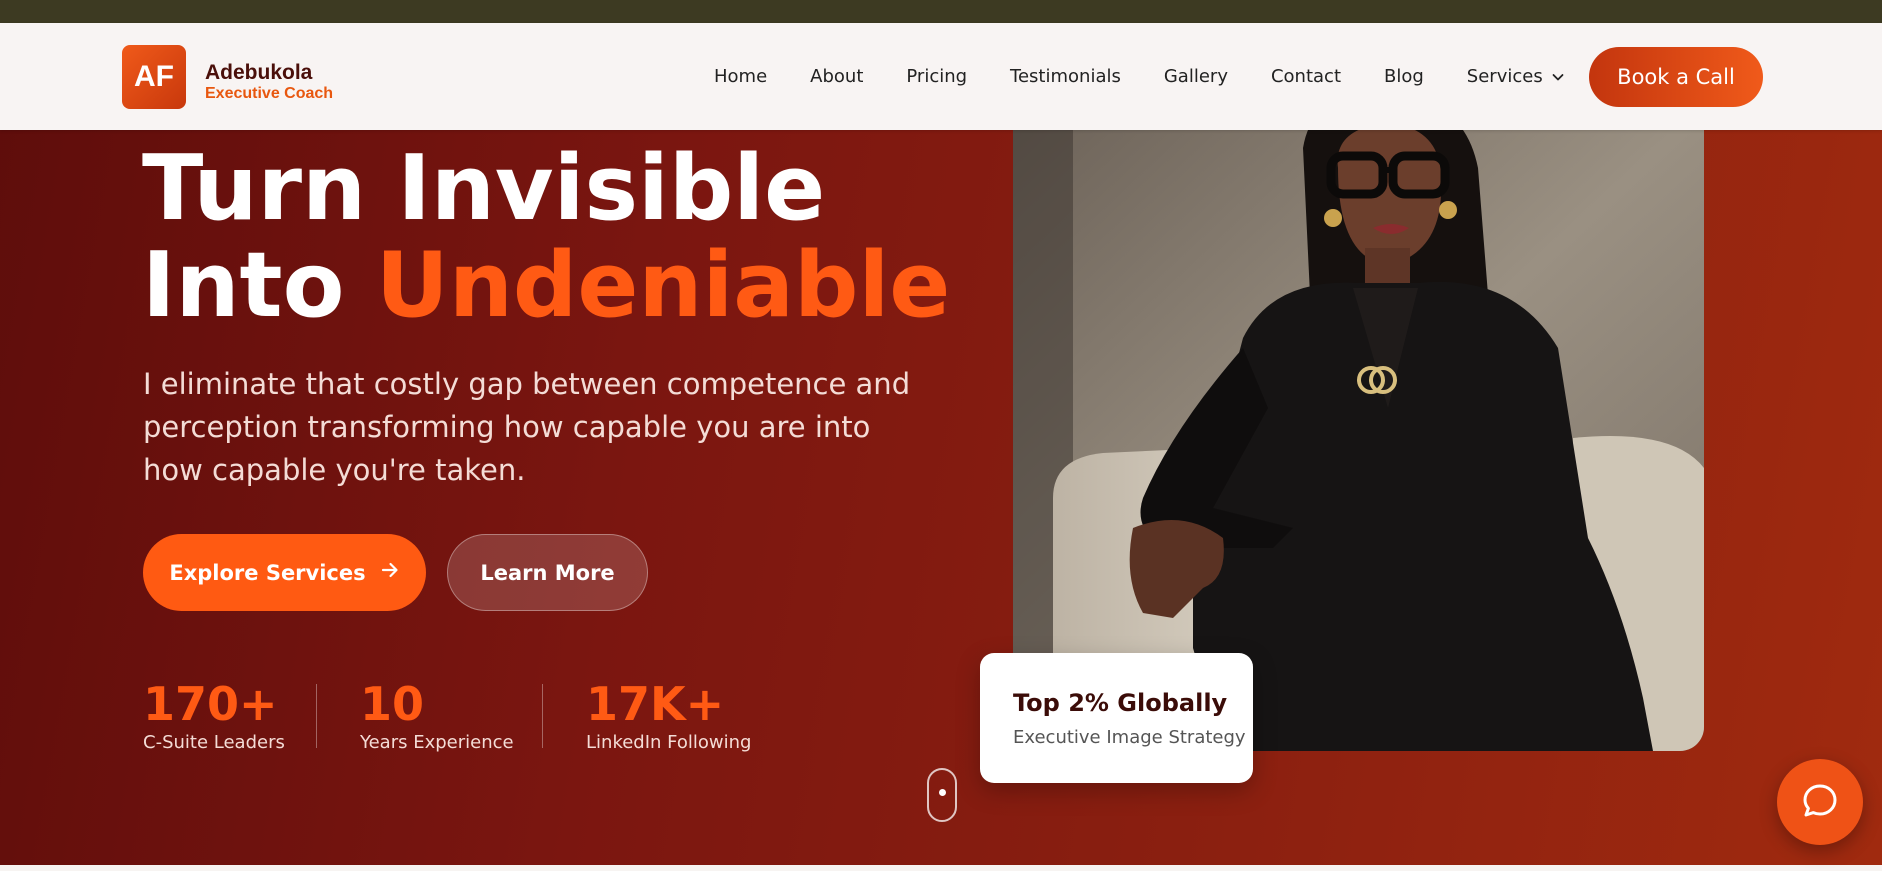  What do you see at coordinates (154, 77) in the screenshot?
I see `logo-badge: AF` at bounding box center [154, 77].